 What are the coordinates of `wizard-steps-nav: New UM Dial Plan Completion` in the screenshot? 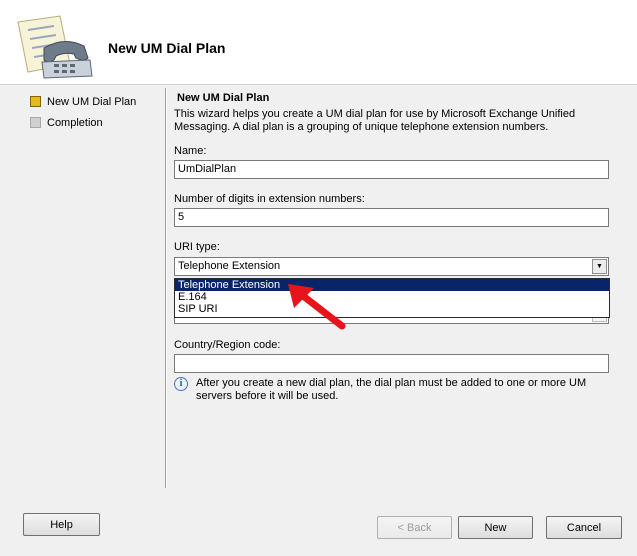 It's located at (95, 115).